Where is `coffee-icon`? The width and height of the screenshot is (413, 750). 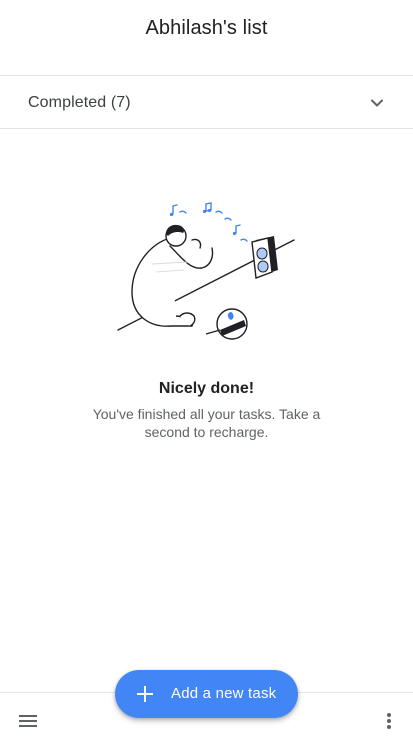 coffee-icon is located at coordinates (226, 324).